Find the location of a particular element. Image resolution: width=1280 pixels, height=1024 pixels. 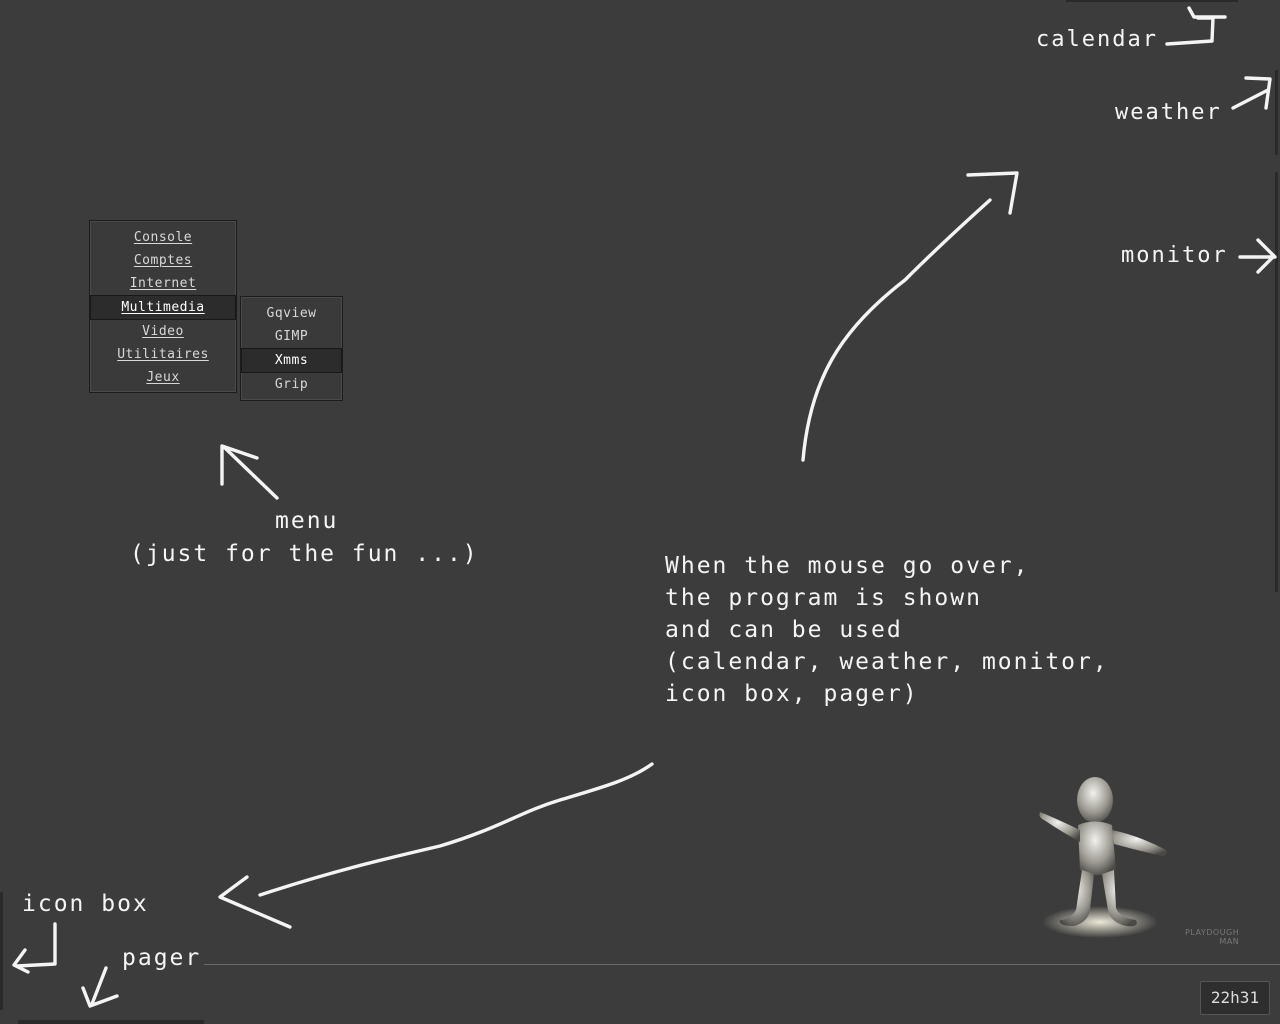

calendar-arrow is located at coordinates (1196, 26).